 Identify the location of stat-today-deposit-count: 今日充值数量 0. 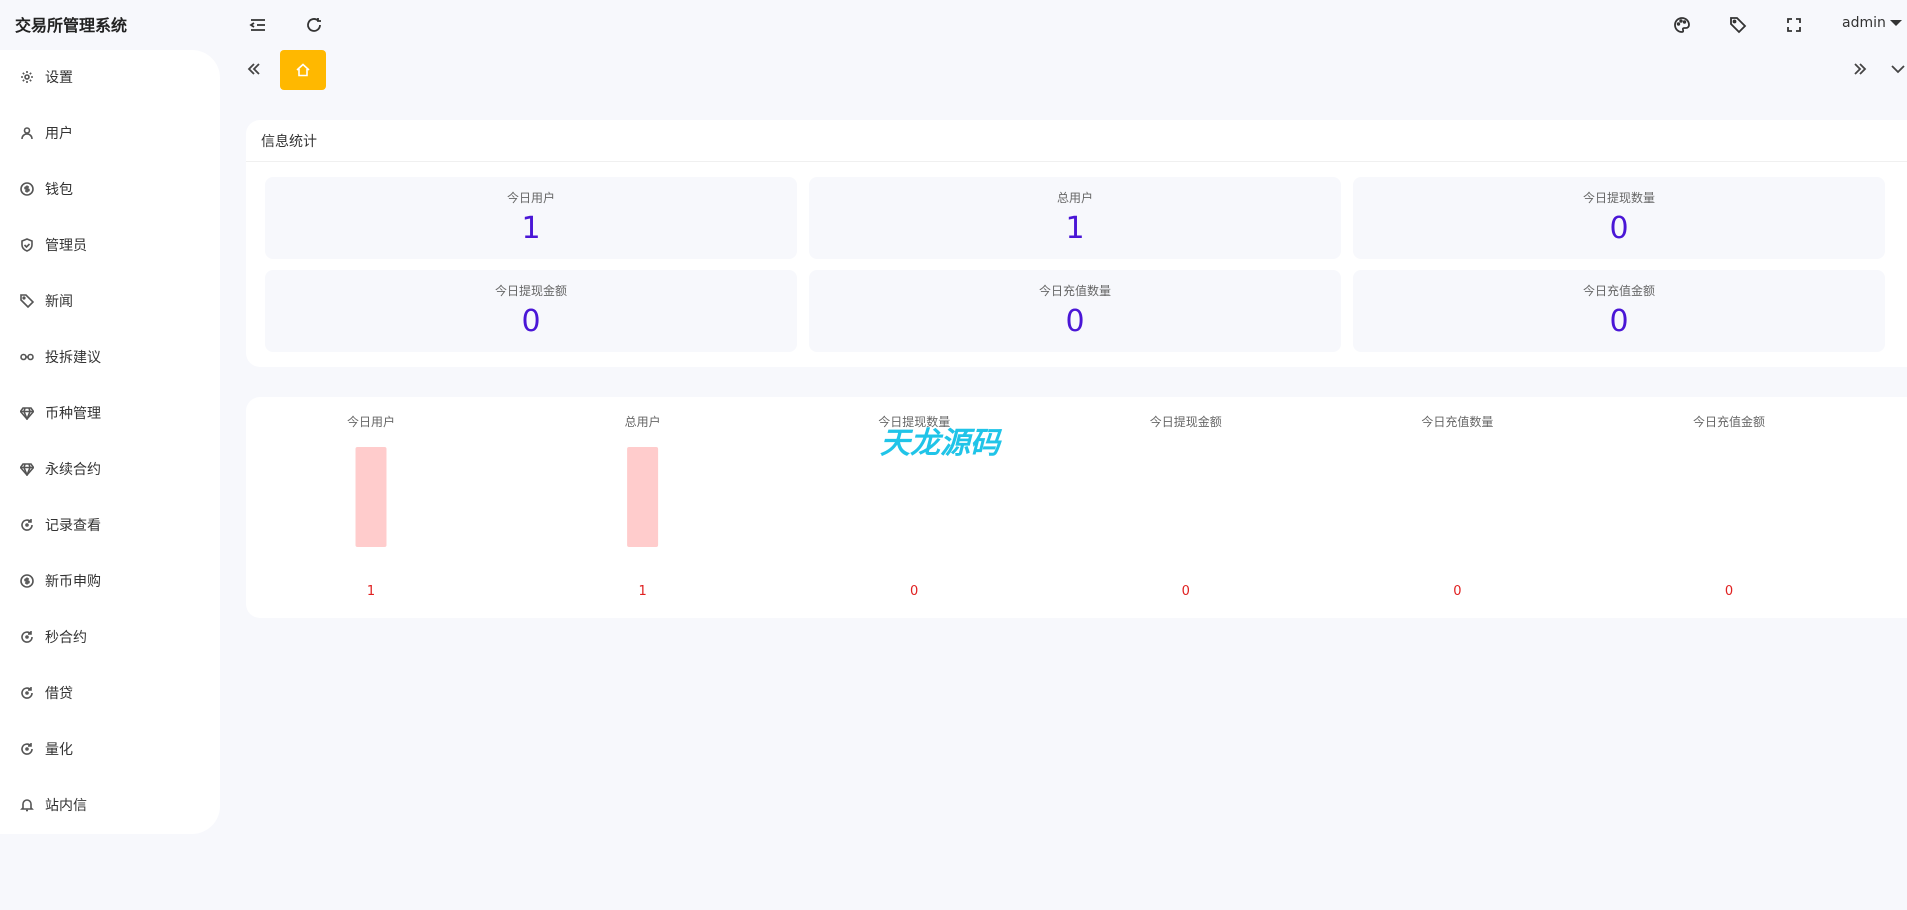
(1075, 311).